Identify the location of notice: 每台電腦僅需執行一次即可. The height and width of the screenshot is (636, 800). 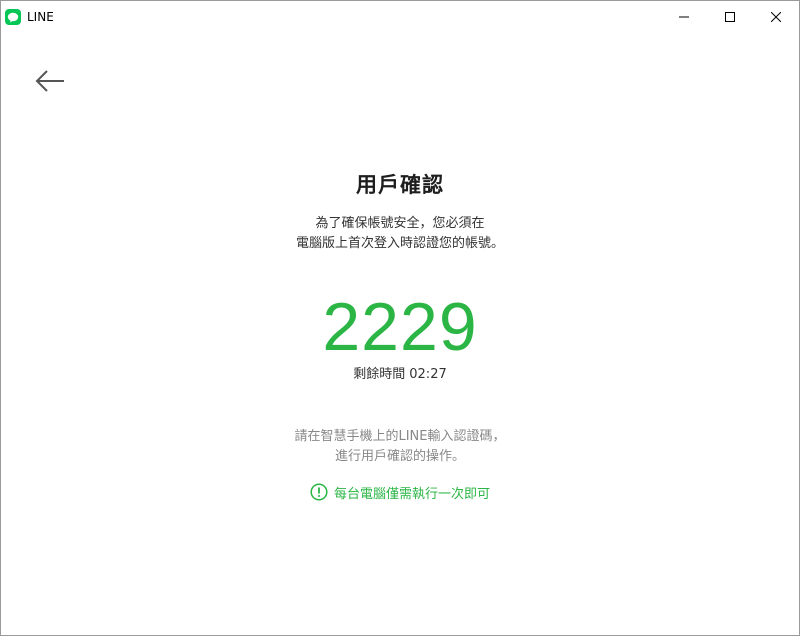
(400, 492).